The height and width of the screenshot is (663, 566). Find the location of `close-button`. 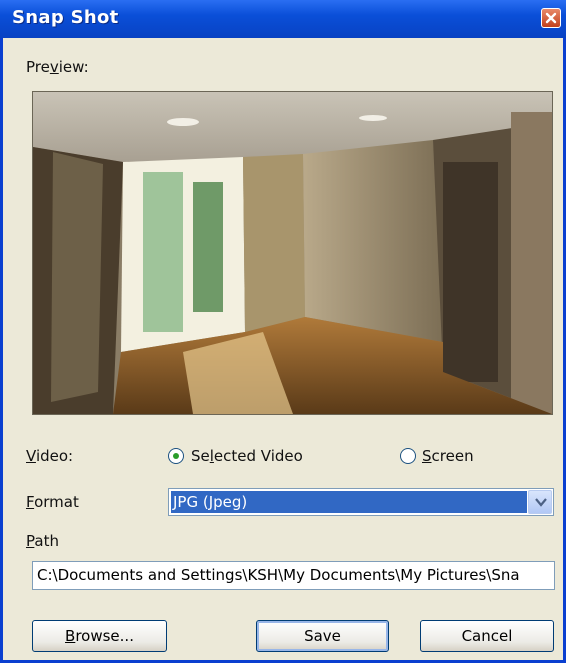

close-button is located at coordinates (551, 18).